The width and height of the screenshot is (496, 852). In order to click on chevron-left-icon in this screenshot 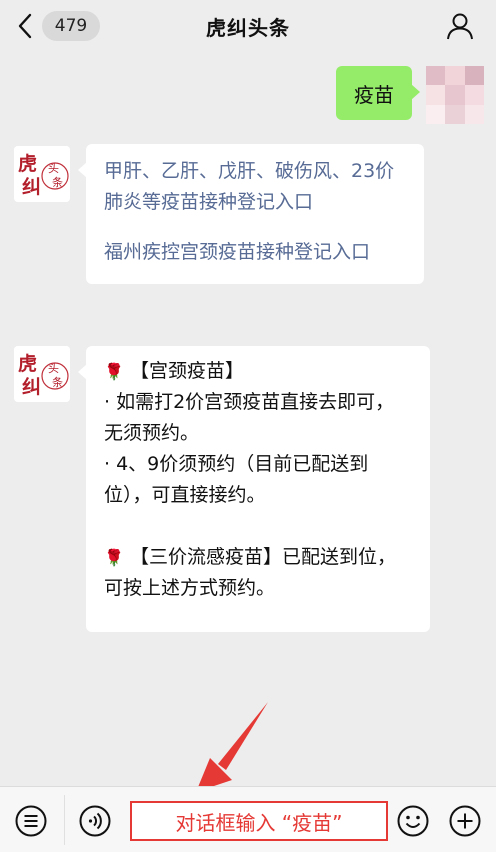, I will do `click(25, 26)`.